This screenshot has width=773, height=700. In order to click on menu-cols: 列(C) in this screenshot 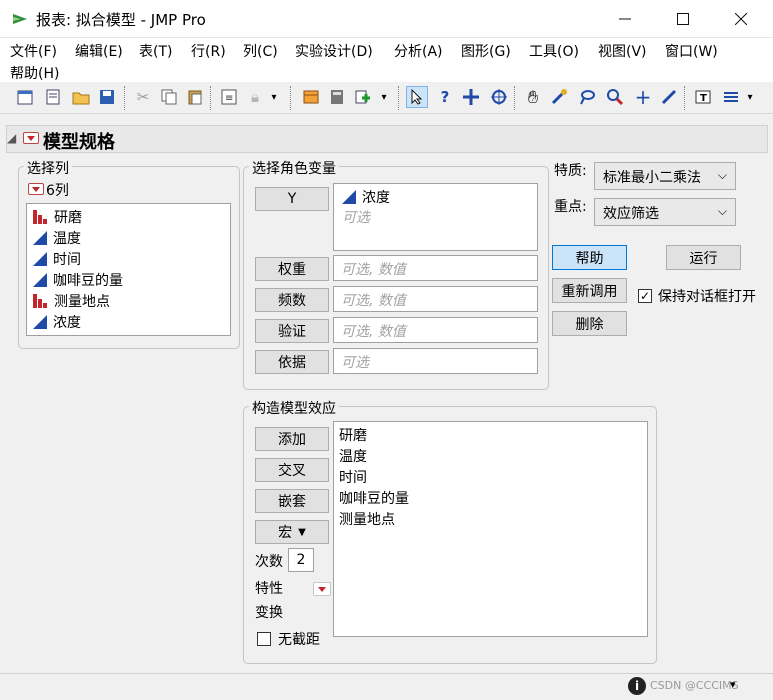, I will do `click(260, 51)`.